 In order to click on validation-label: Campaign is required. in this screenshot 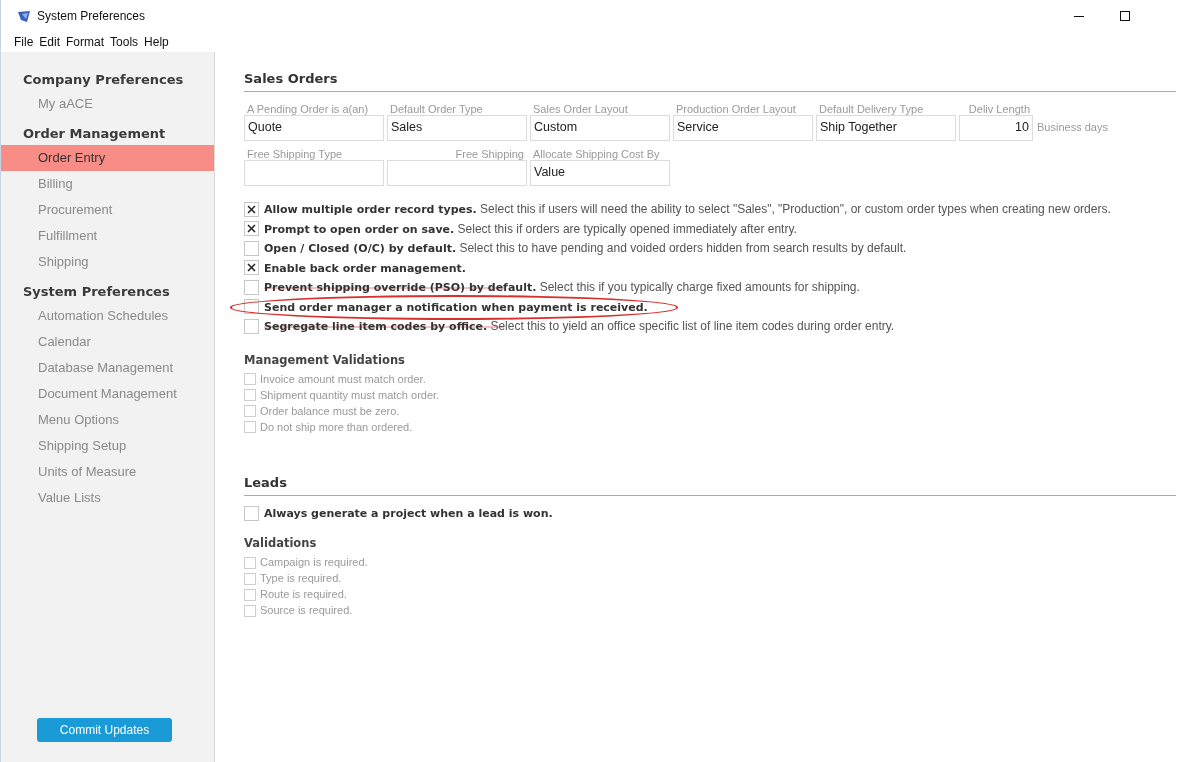, I will do `click(314, 563)`.